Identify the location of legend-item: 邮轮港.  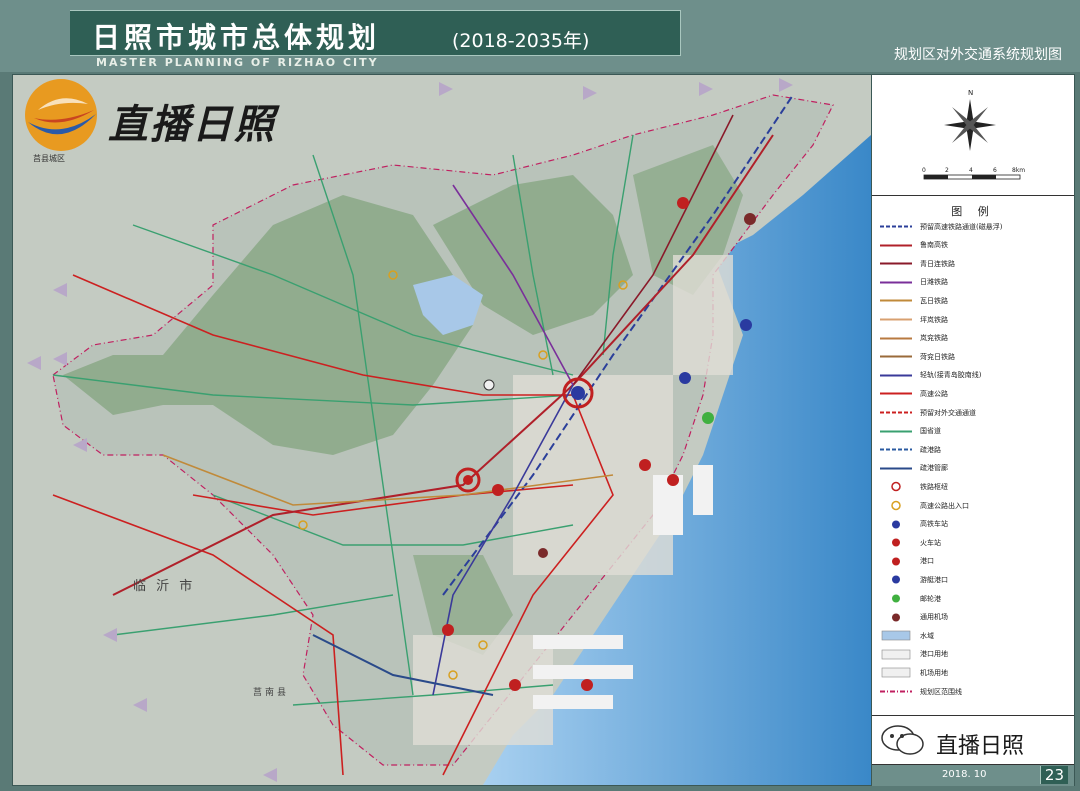
(909, 598).